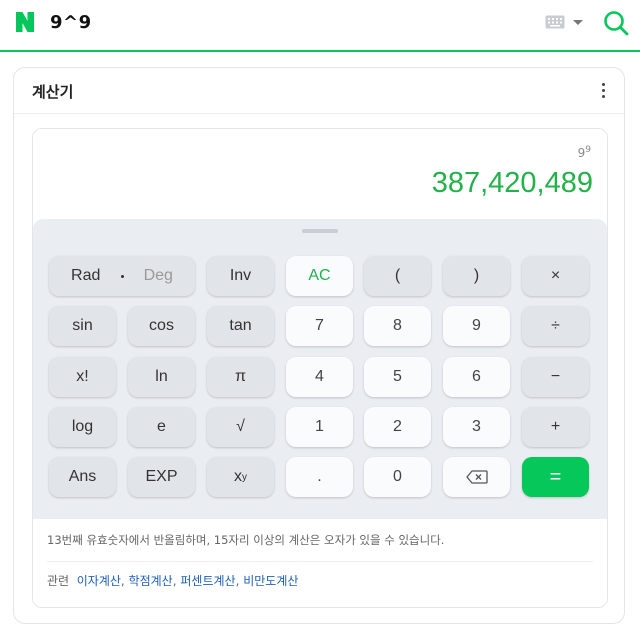 The image size is (640, 632). What do you see at coordinates (82, 427) in the screenshot?
I see `log-key: log` at bounding box center [82, 427].